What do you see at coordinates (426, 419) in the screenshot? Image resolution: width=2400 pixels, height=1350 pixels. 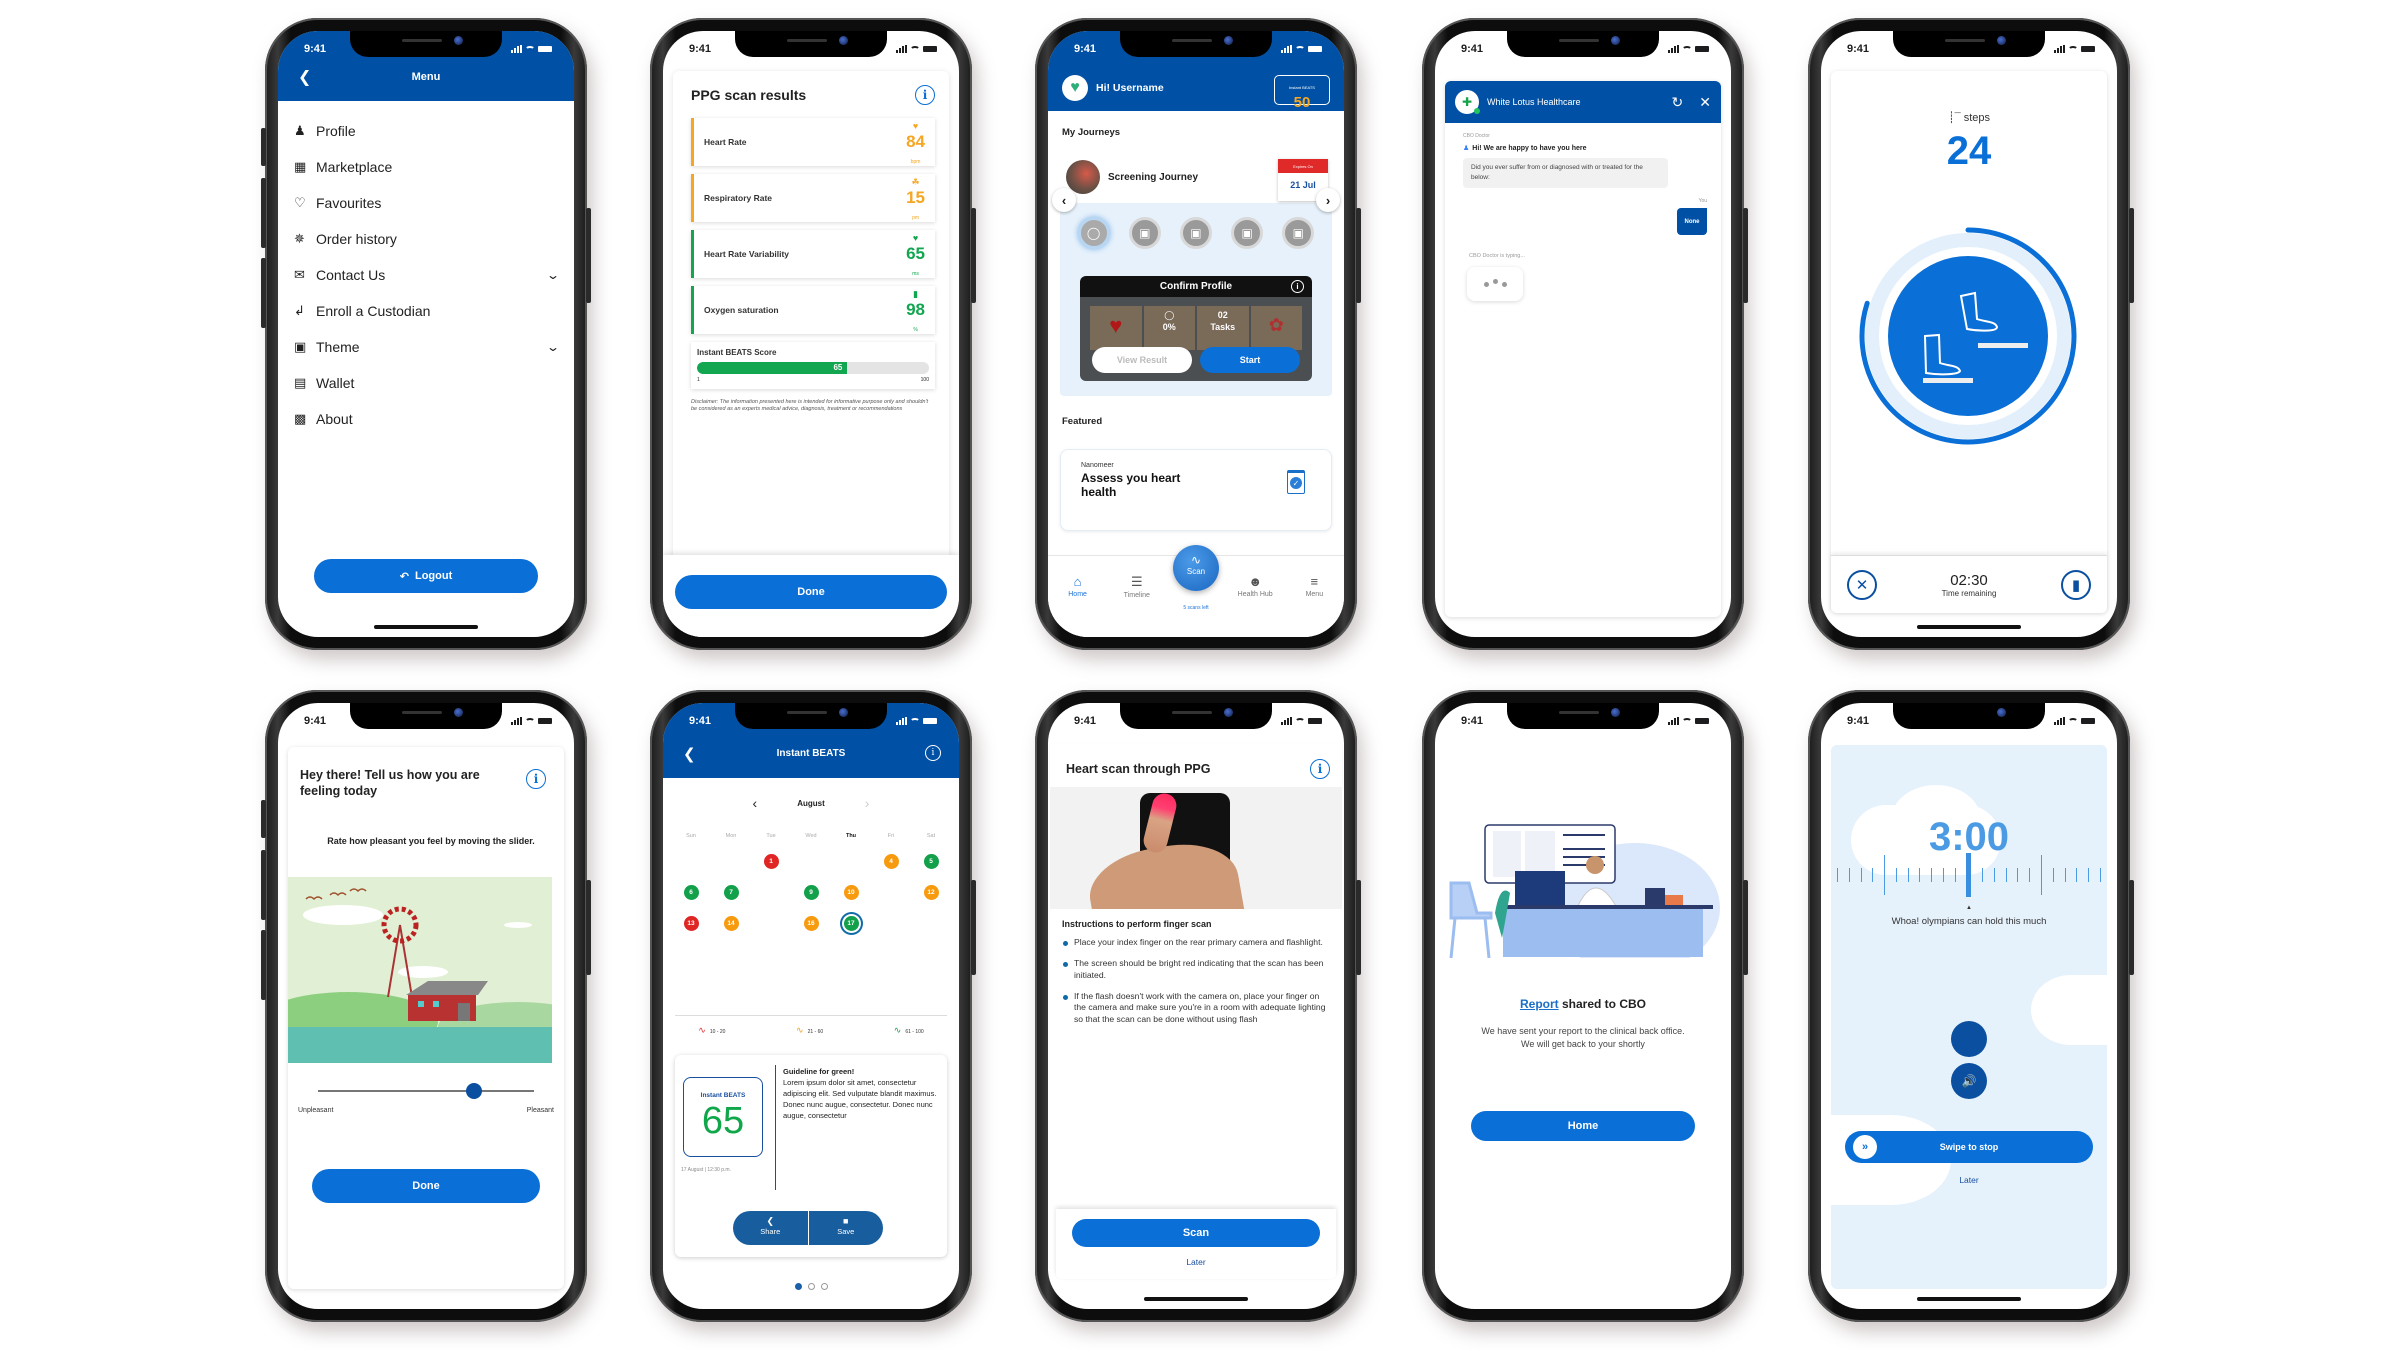 I see `menu-item-about: ▩ About` at bounding box center [426, 419].